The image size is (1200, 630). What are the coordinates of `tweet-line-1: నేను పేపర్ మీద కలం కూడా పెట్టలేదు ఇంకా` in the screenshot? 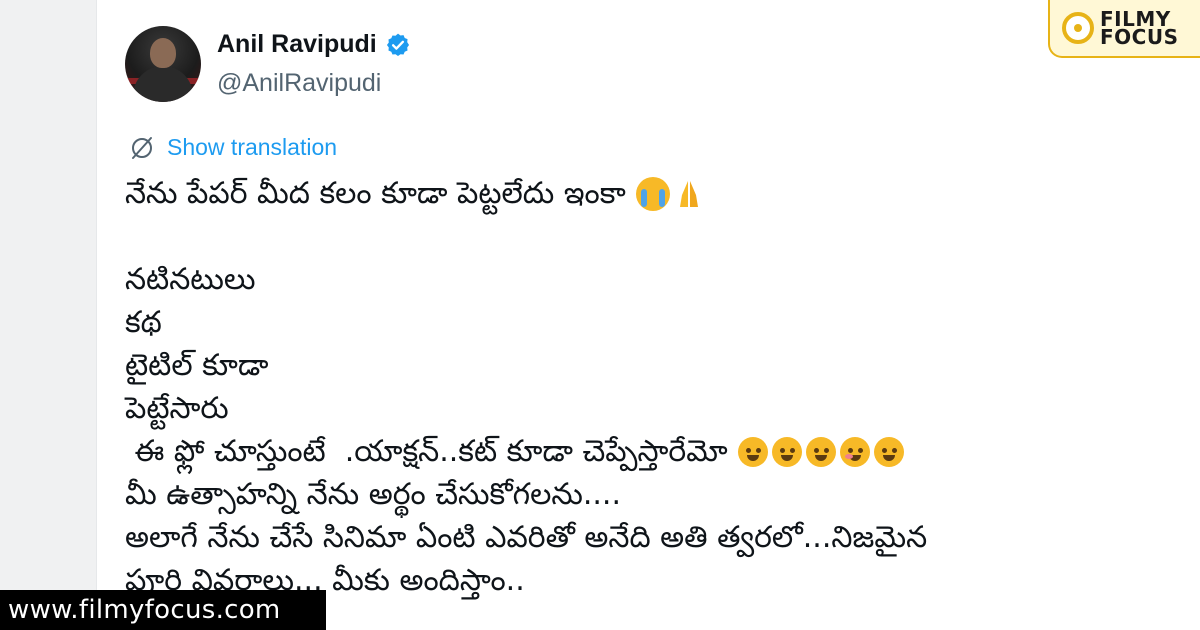 It's located at (645, 193).